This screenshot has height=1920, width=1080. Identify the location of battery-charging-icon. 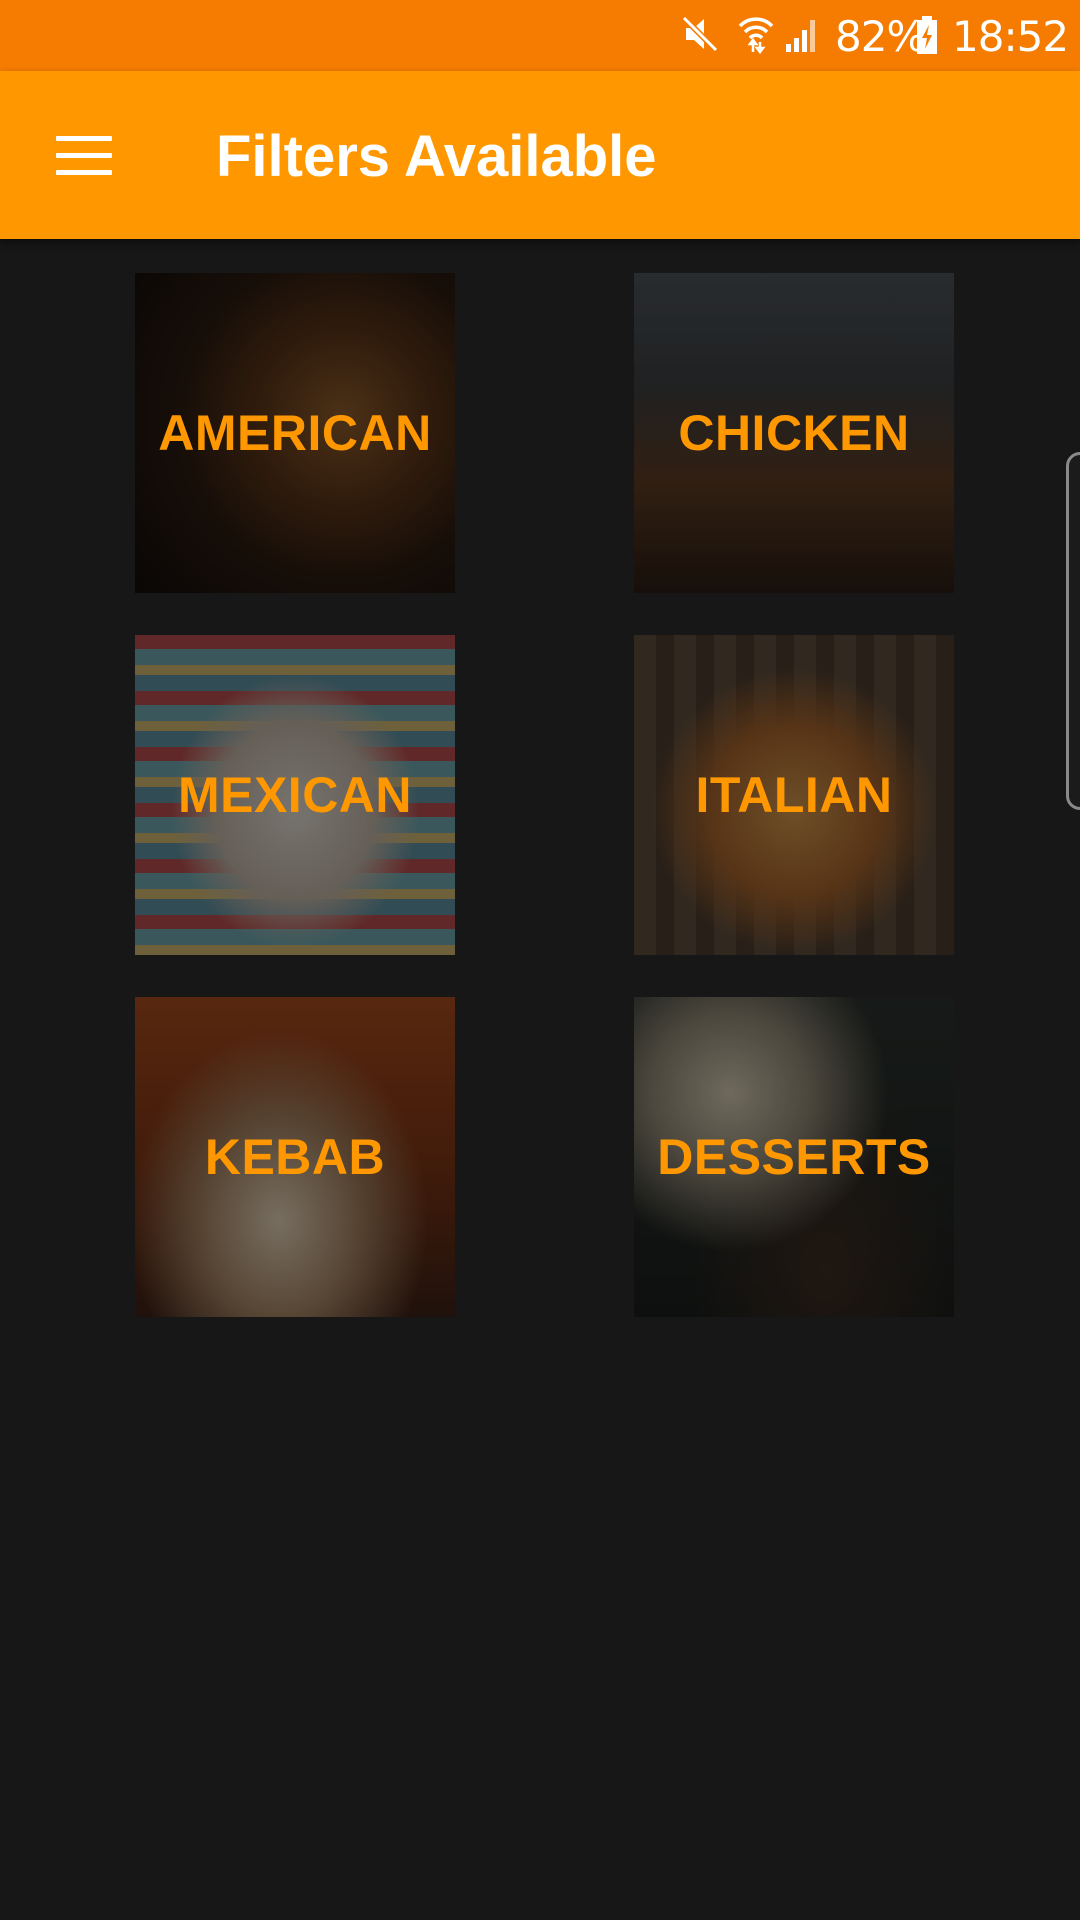
(927, 35).